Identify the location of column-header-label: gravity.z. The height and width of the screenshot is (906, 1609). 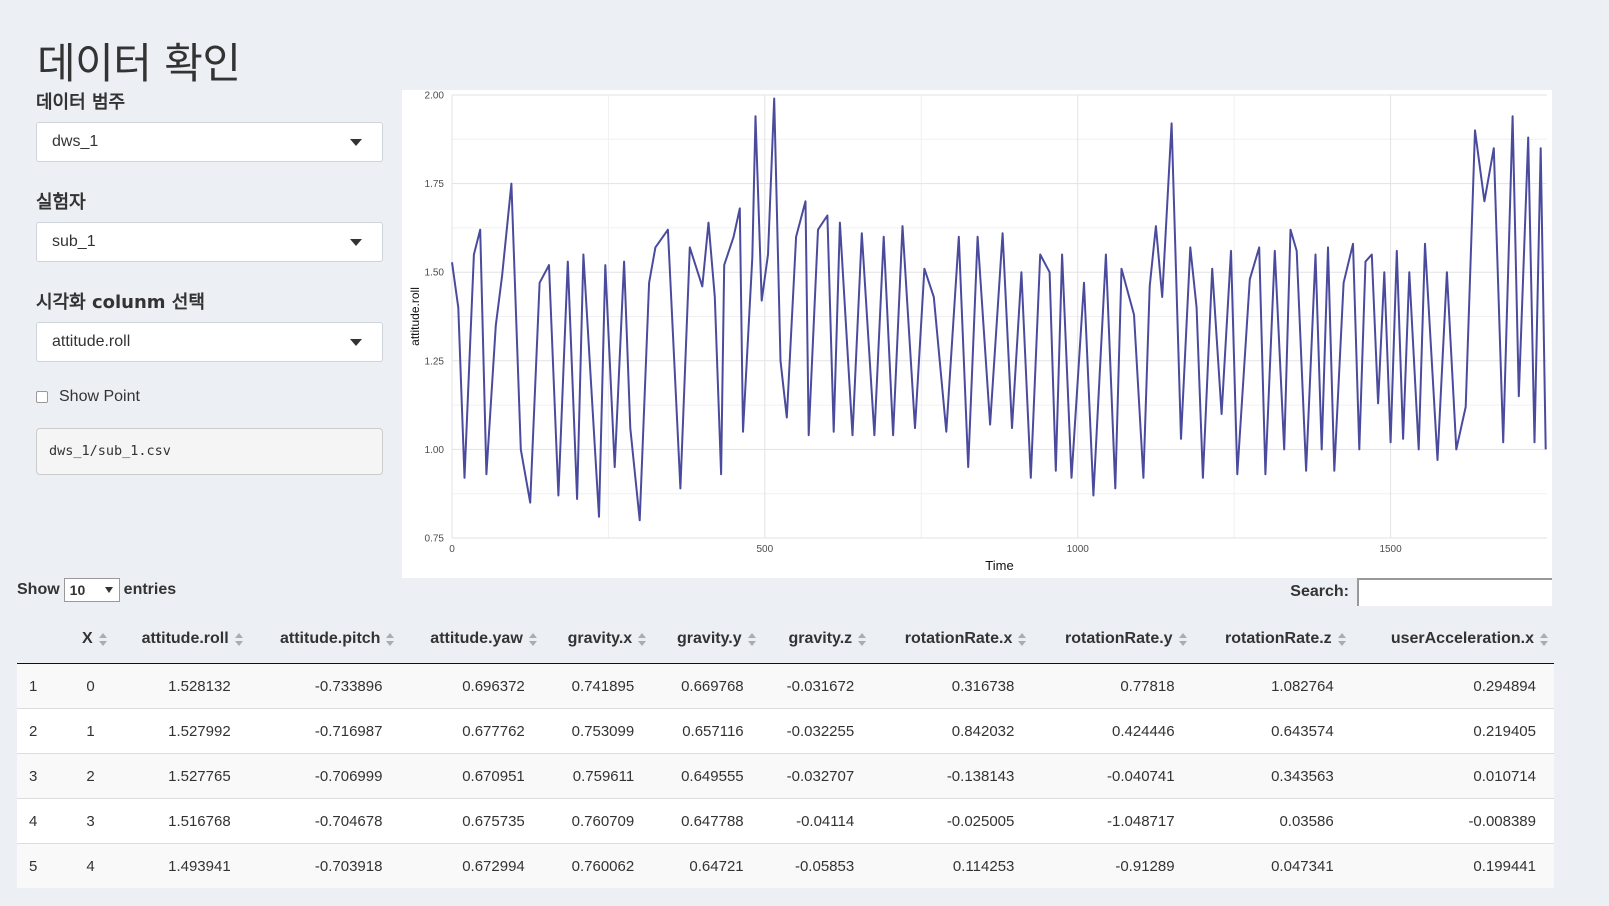
(820, 638).